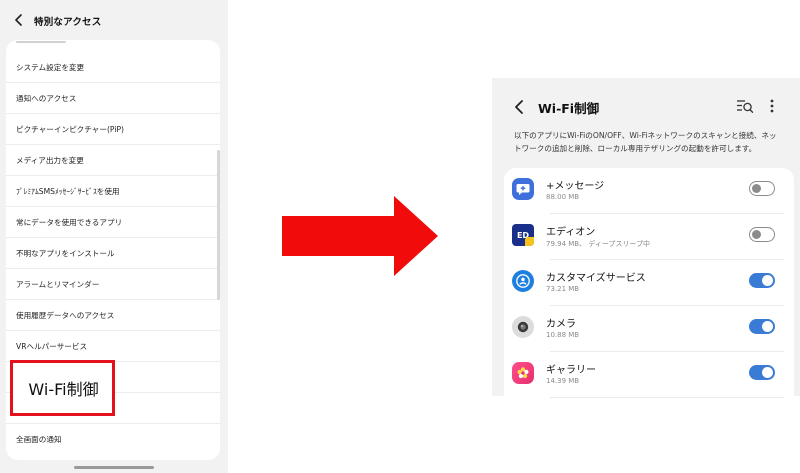  I want to click on list-item-usage-data-access: 使用履歴データへのアクセス, so click(113, 315).